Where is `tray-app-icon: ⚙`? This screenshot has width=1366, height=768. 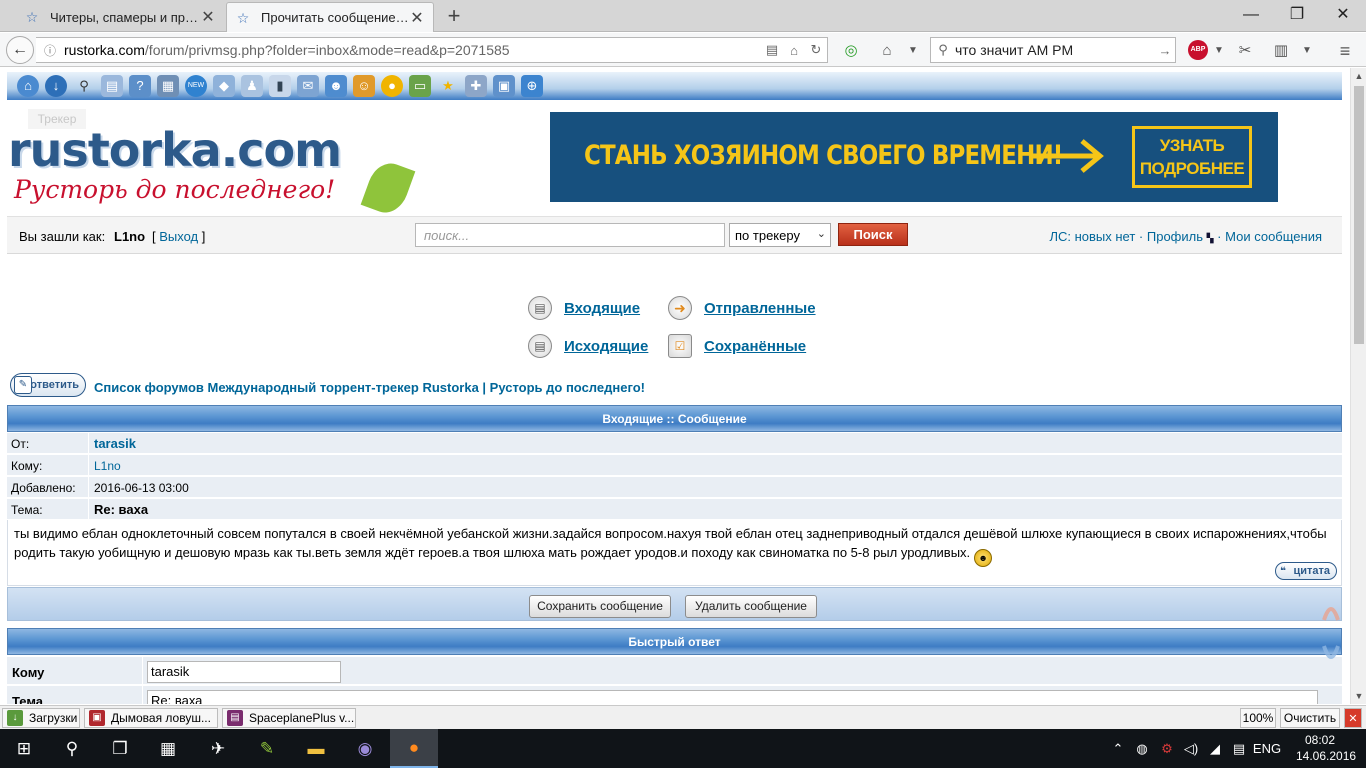 tray-app-icon: ⚙ is located at coordinates (1167, 748).